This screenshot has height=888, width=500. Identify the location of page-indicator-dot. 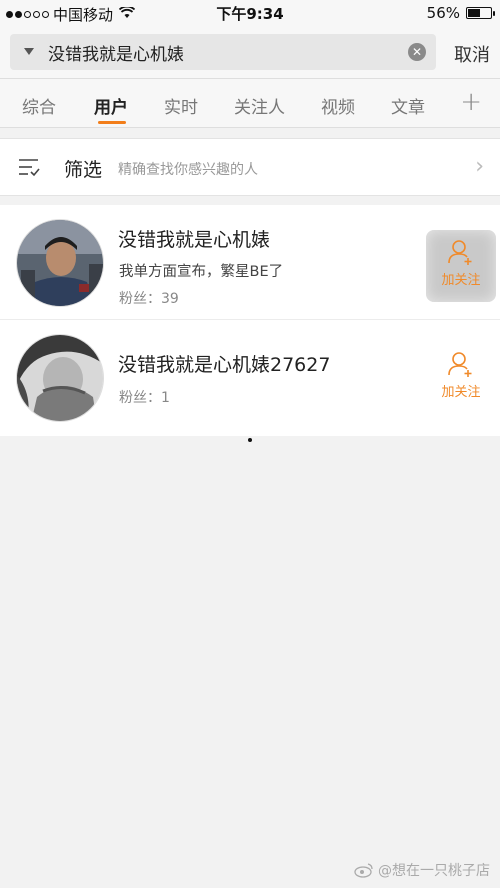
(250, 440).